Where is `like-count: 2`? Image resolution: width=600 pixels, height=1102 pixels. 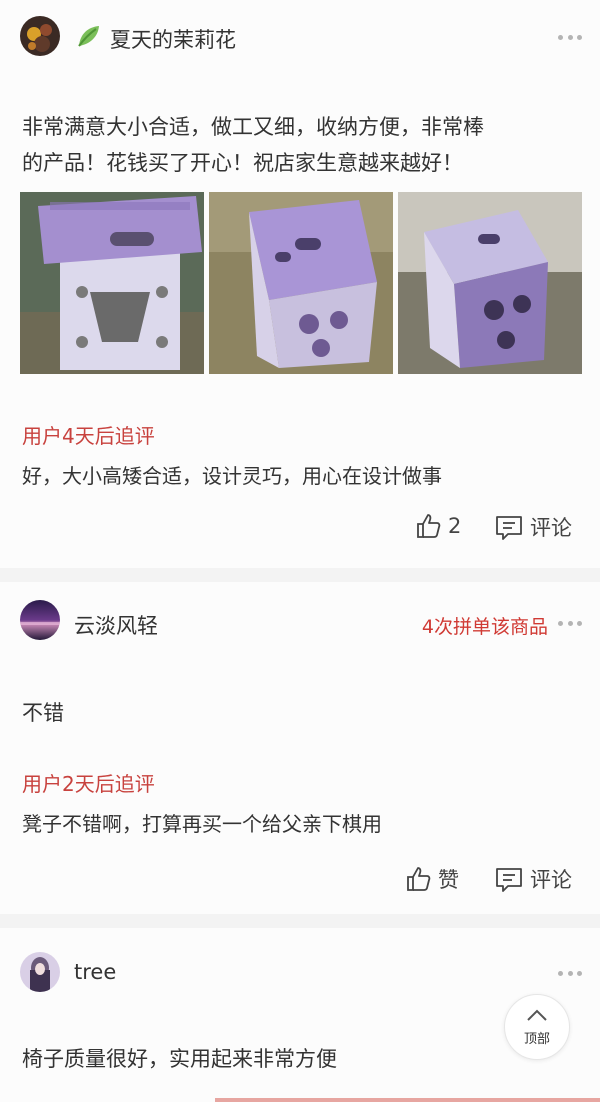
like-count: 2 is located at coordinates (455, 526).